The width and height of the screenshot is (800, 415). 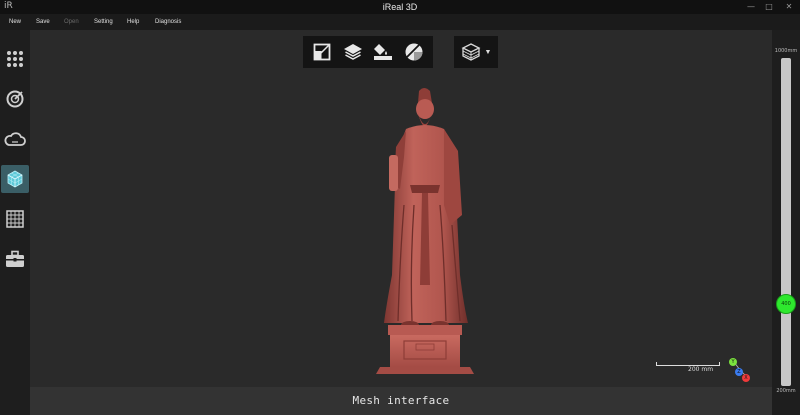 I want to click on toolbox-icon, so click(x=15, y=258).